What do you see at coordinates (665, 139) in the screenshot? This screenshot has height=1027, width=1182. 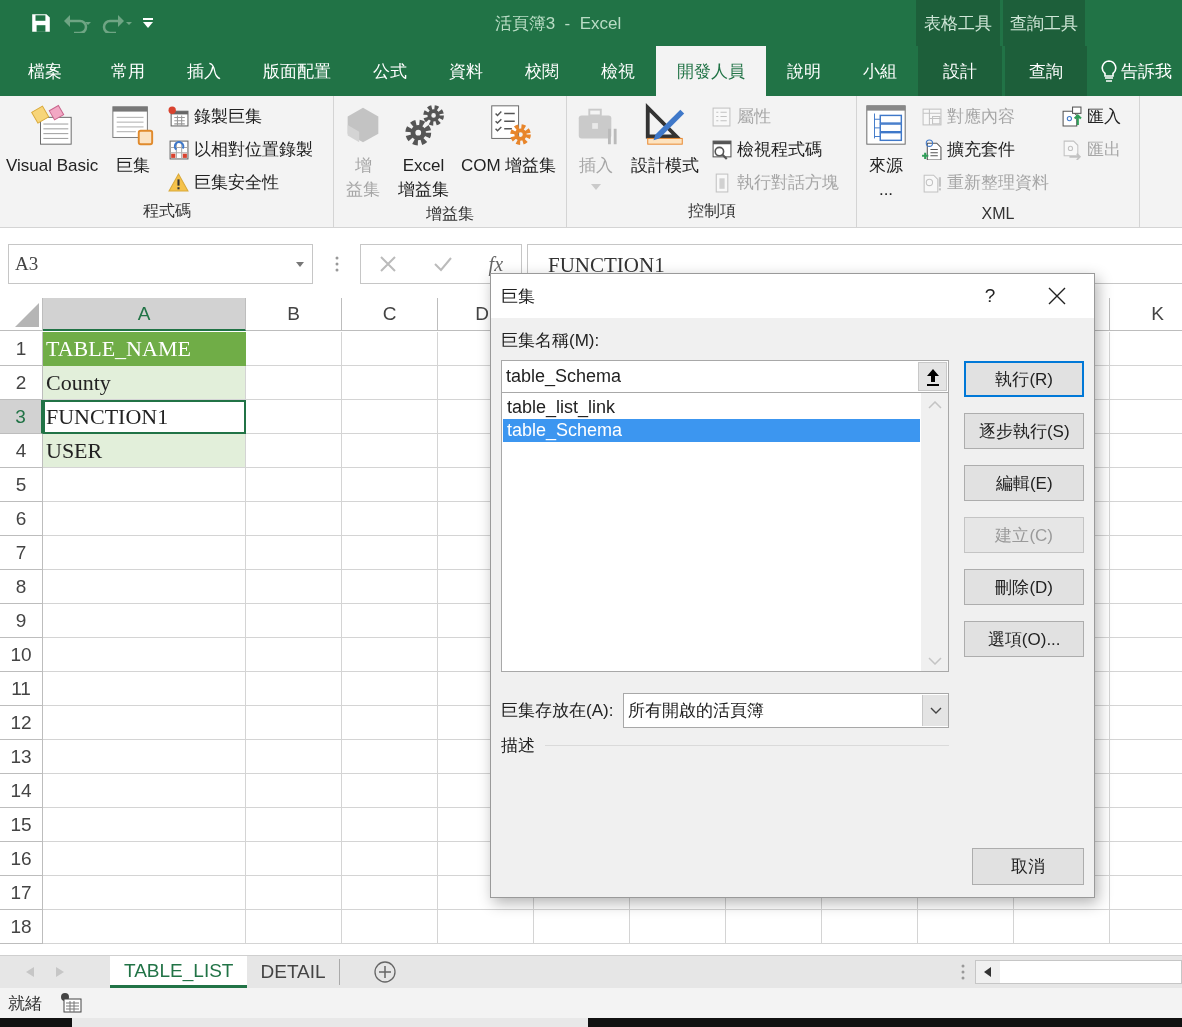 I see `ribbon-button: 設計模式` at bounding box center [665, 139].